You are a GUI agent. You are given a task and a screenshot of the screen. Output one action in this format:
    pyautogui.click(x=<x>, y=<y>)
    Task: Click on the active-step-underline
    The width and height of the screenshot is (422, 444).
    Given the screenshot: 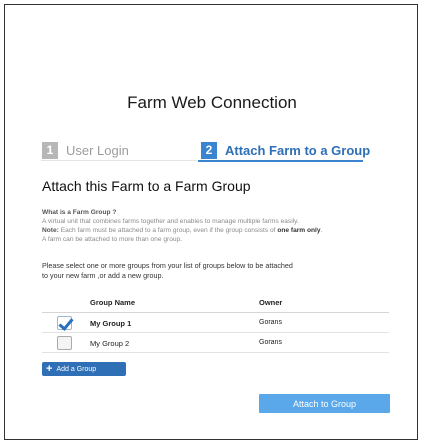 What is the action you would take?
    pyautogui.click(x=280, y=161)
    